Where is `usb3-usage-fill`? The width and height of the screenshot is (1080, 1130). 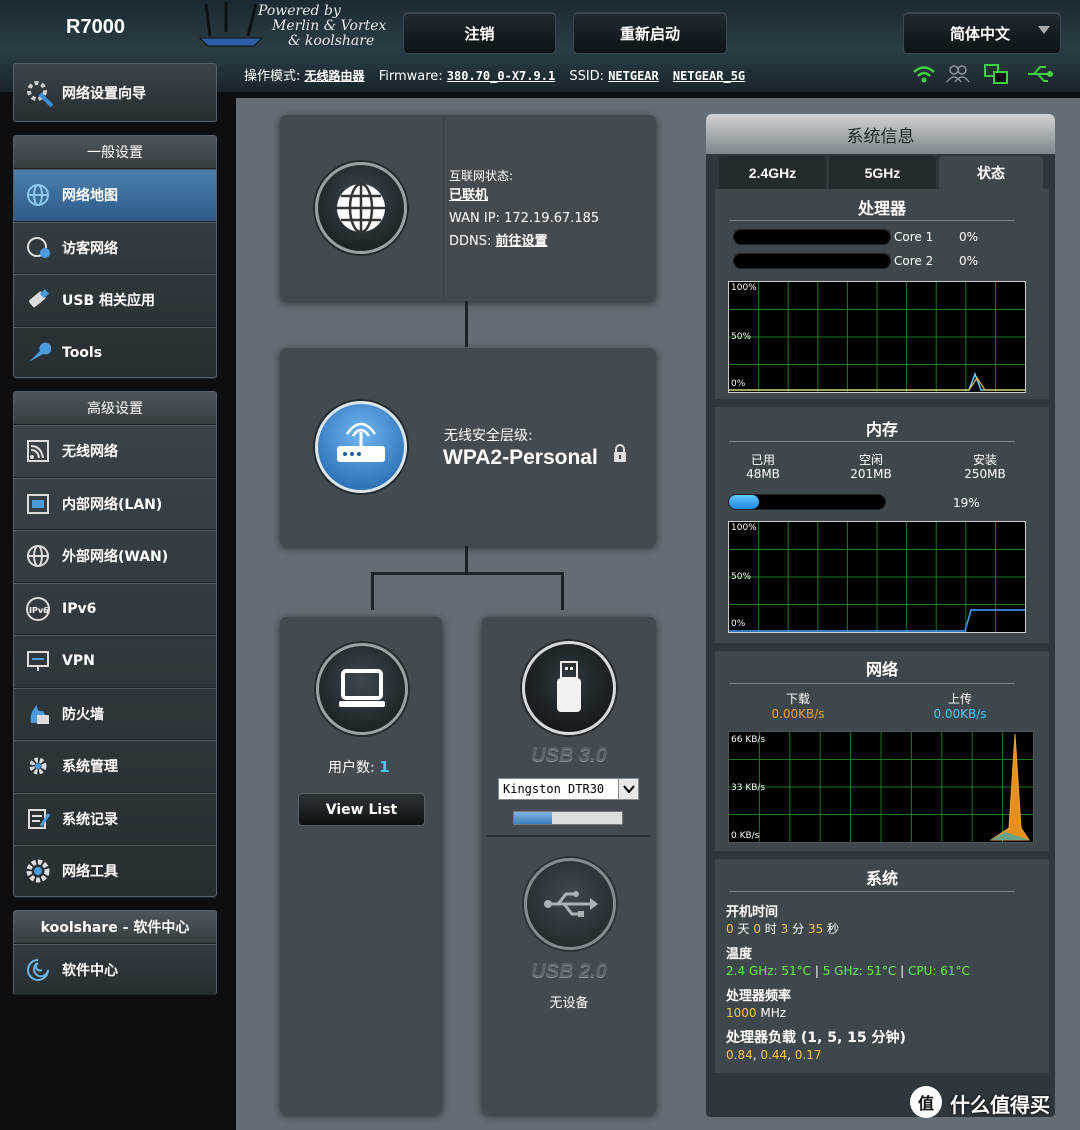
usb3-usage-fill is located at coordinates (533, 818).